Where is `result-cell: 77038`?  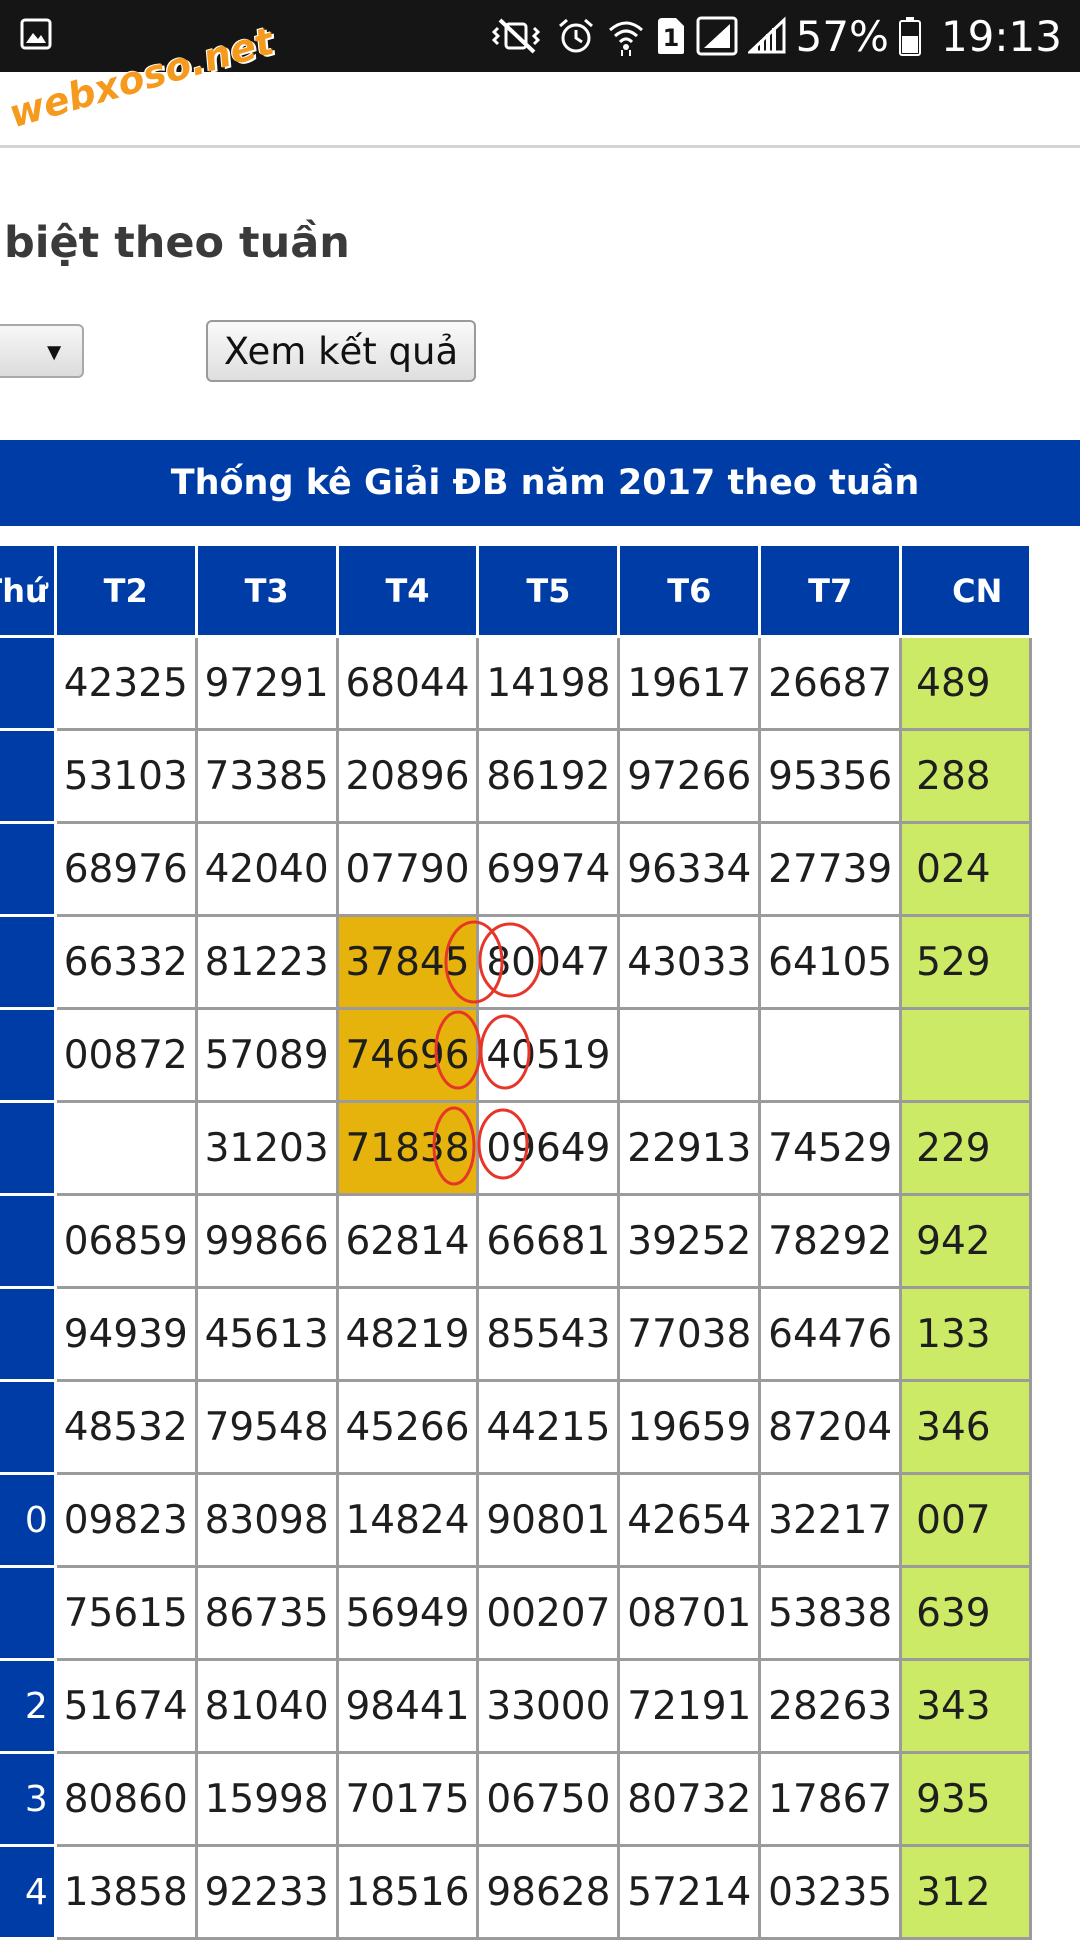
result-cell: 77038 is located at coordinates (689, 1334).